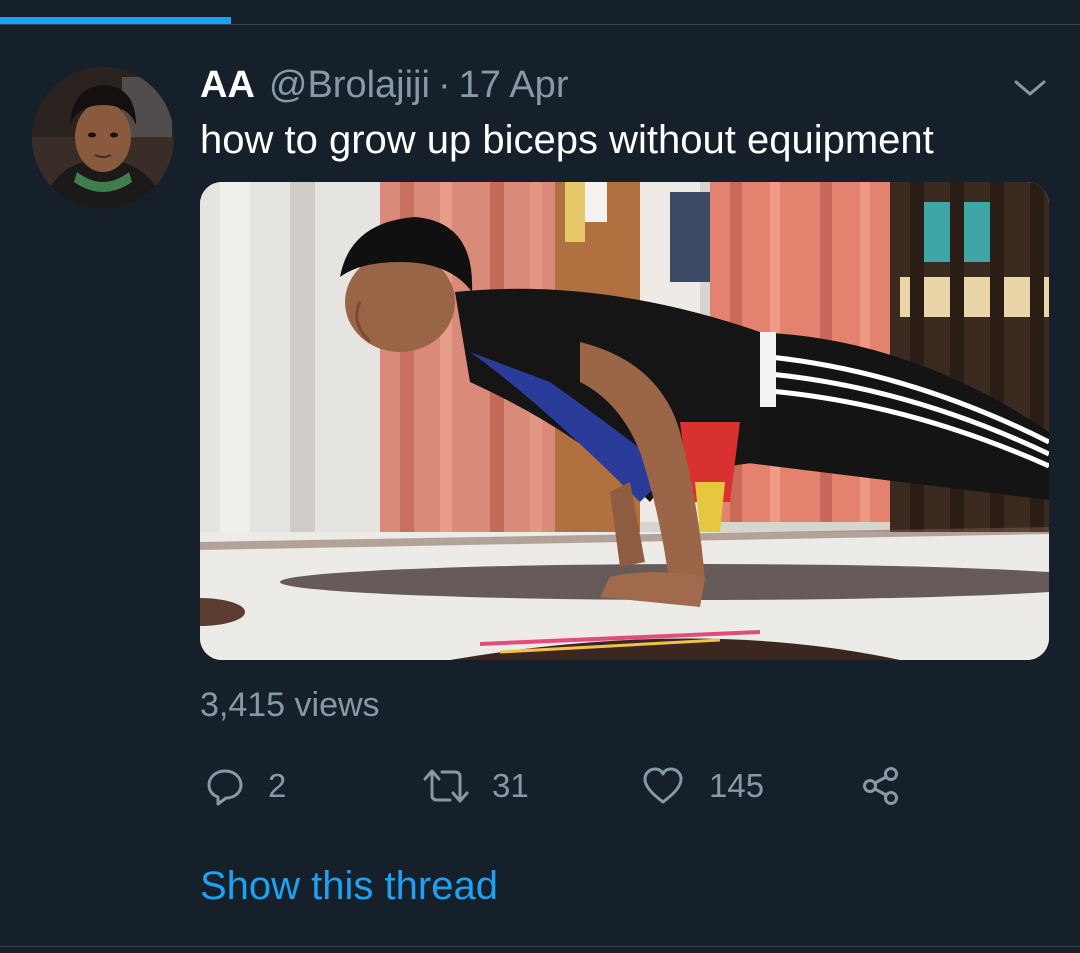 The image size is (1080, 953). Describe the element at coordinates (290, 705) in the screenshot. I see `view-count: 3,415 views` at that location.